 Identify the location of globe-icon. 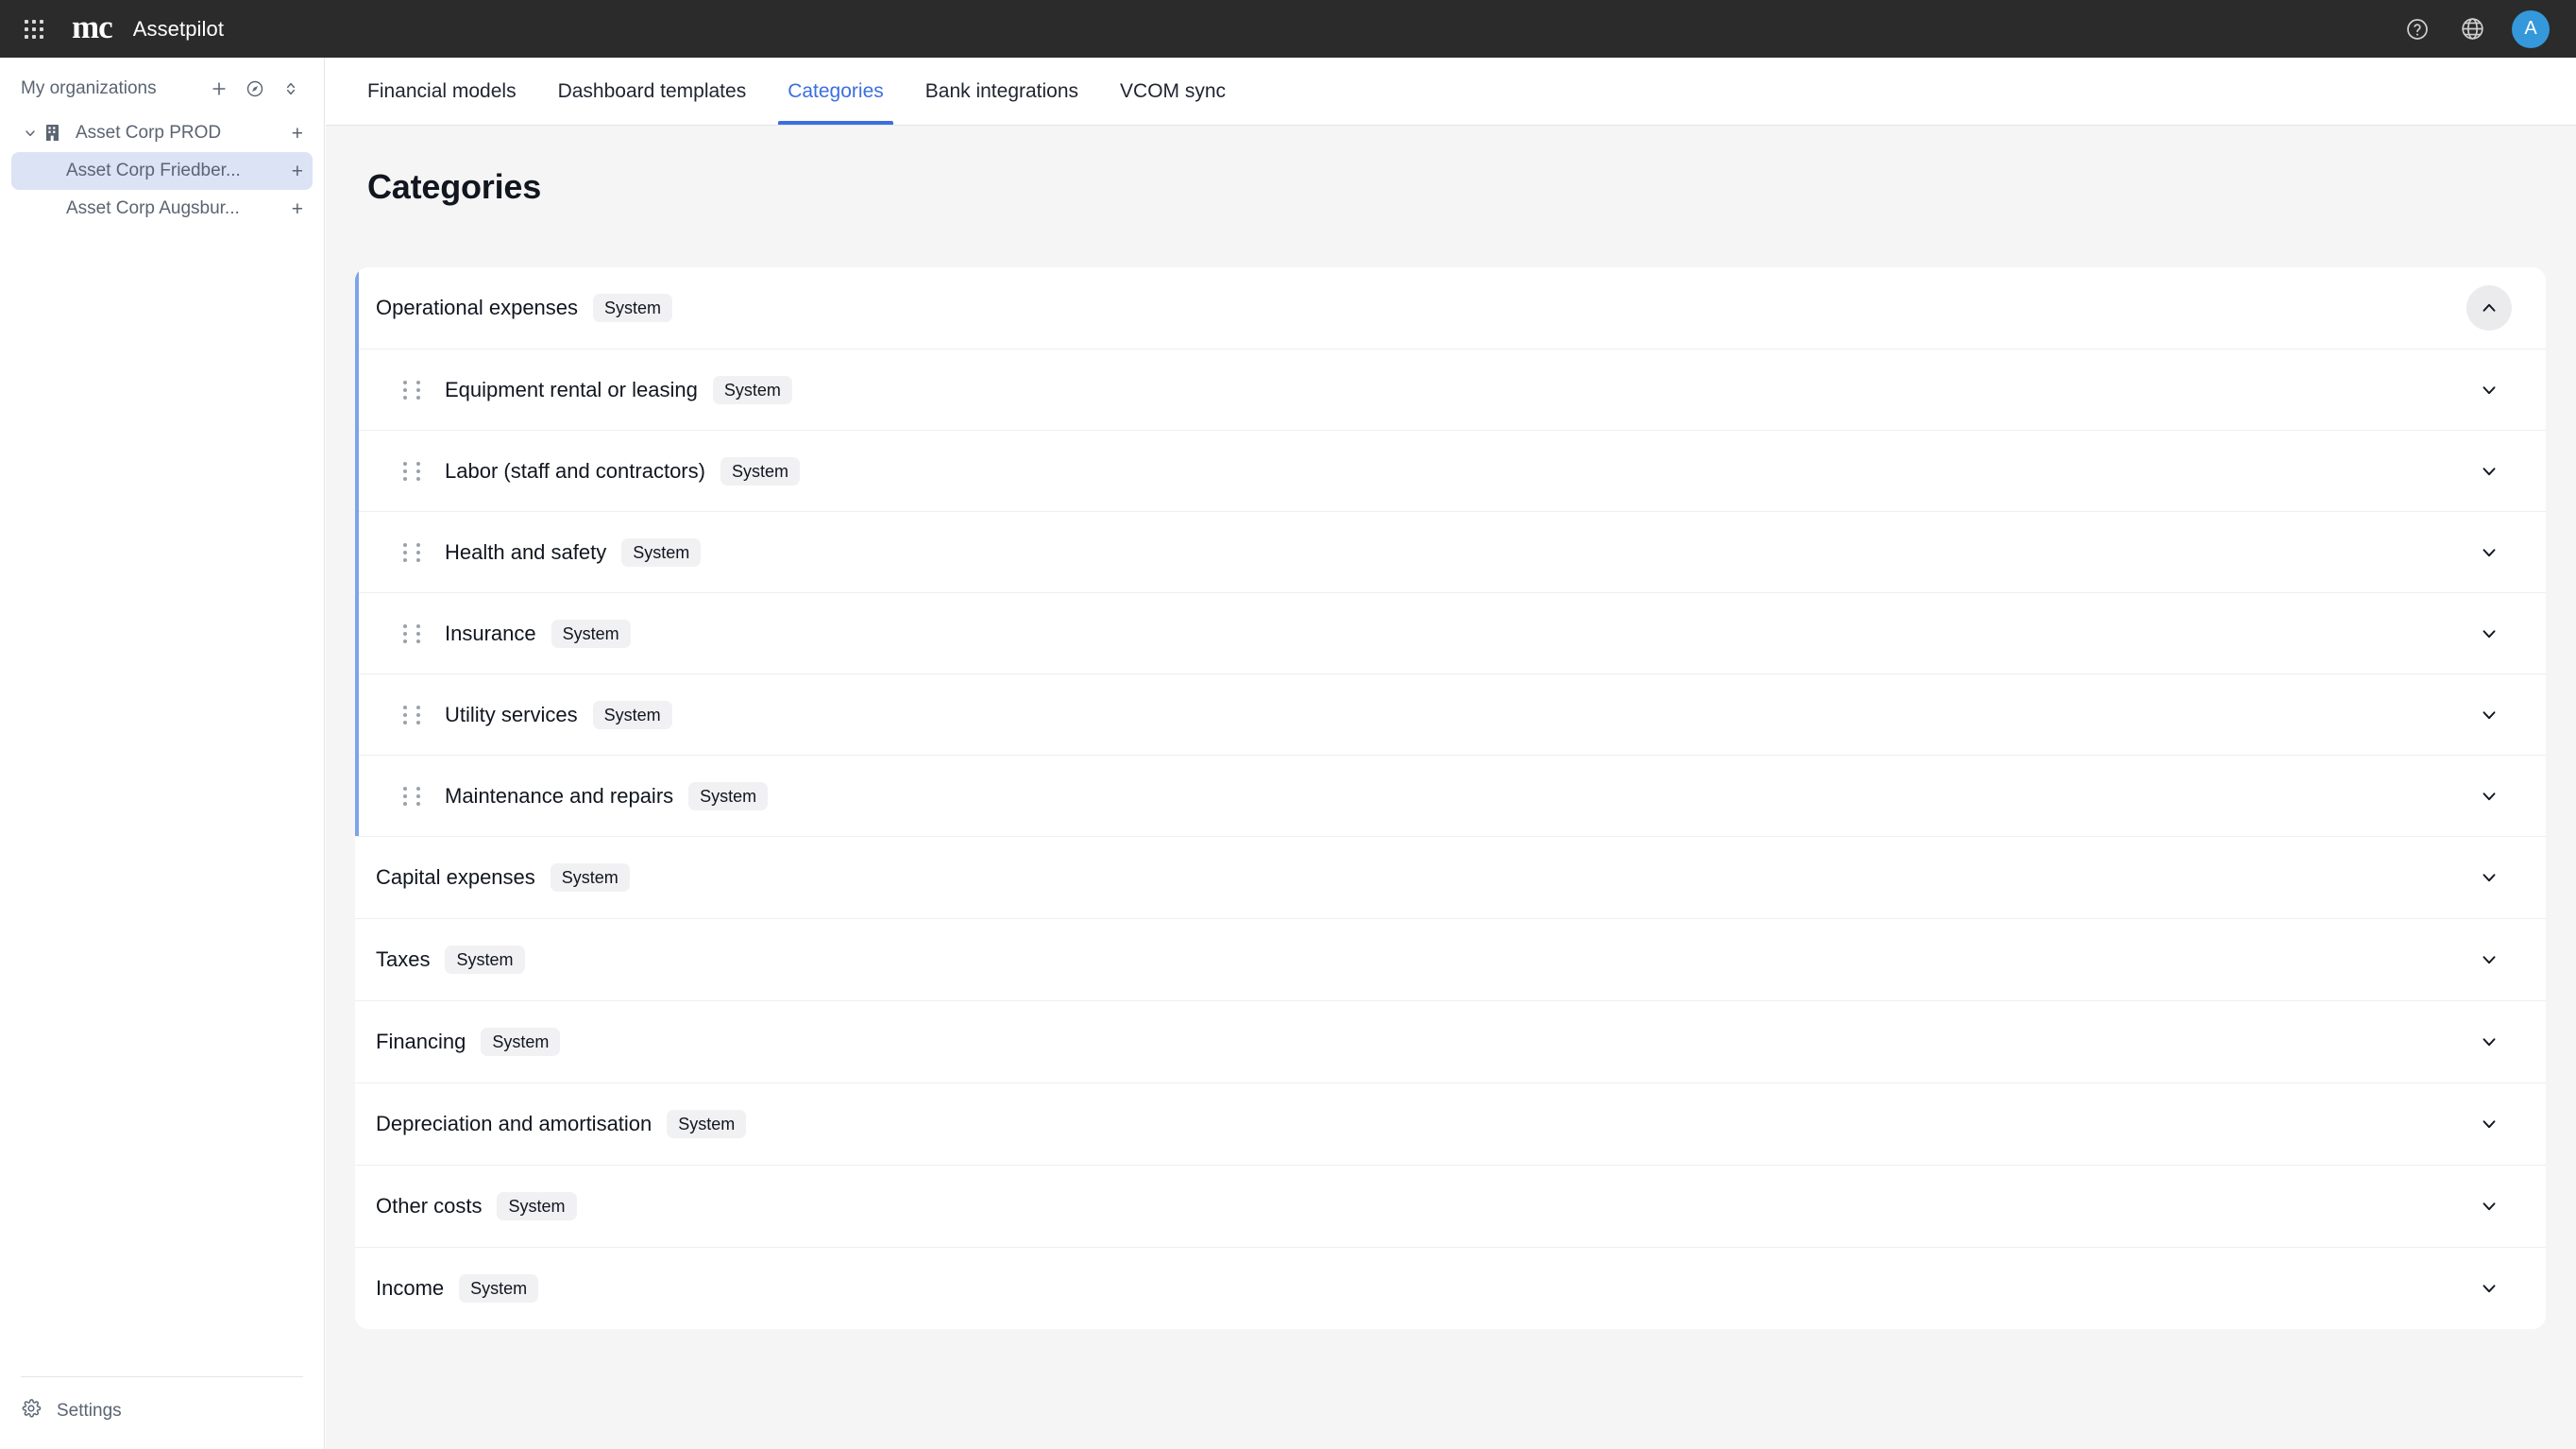
(2472, 29).